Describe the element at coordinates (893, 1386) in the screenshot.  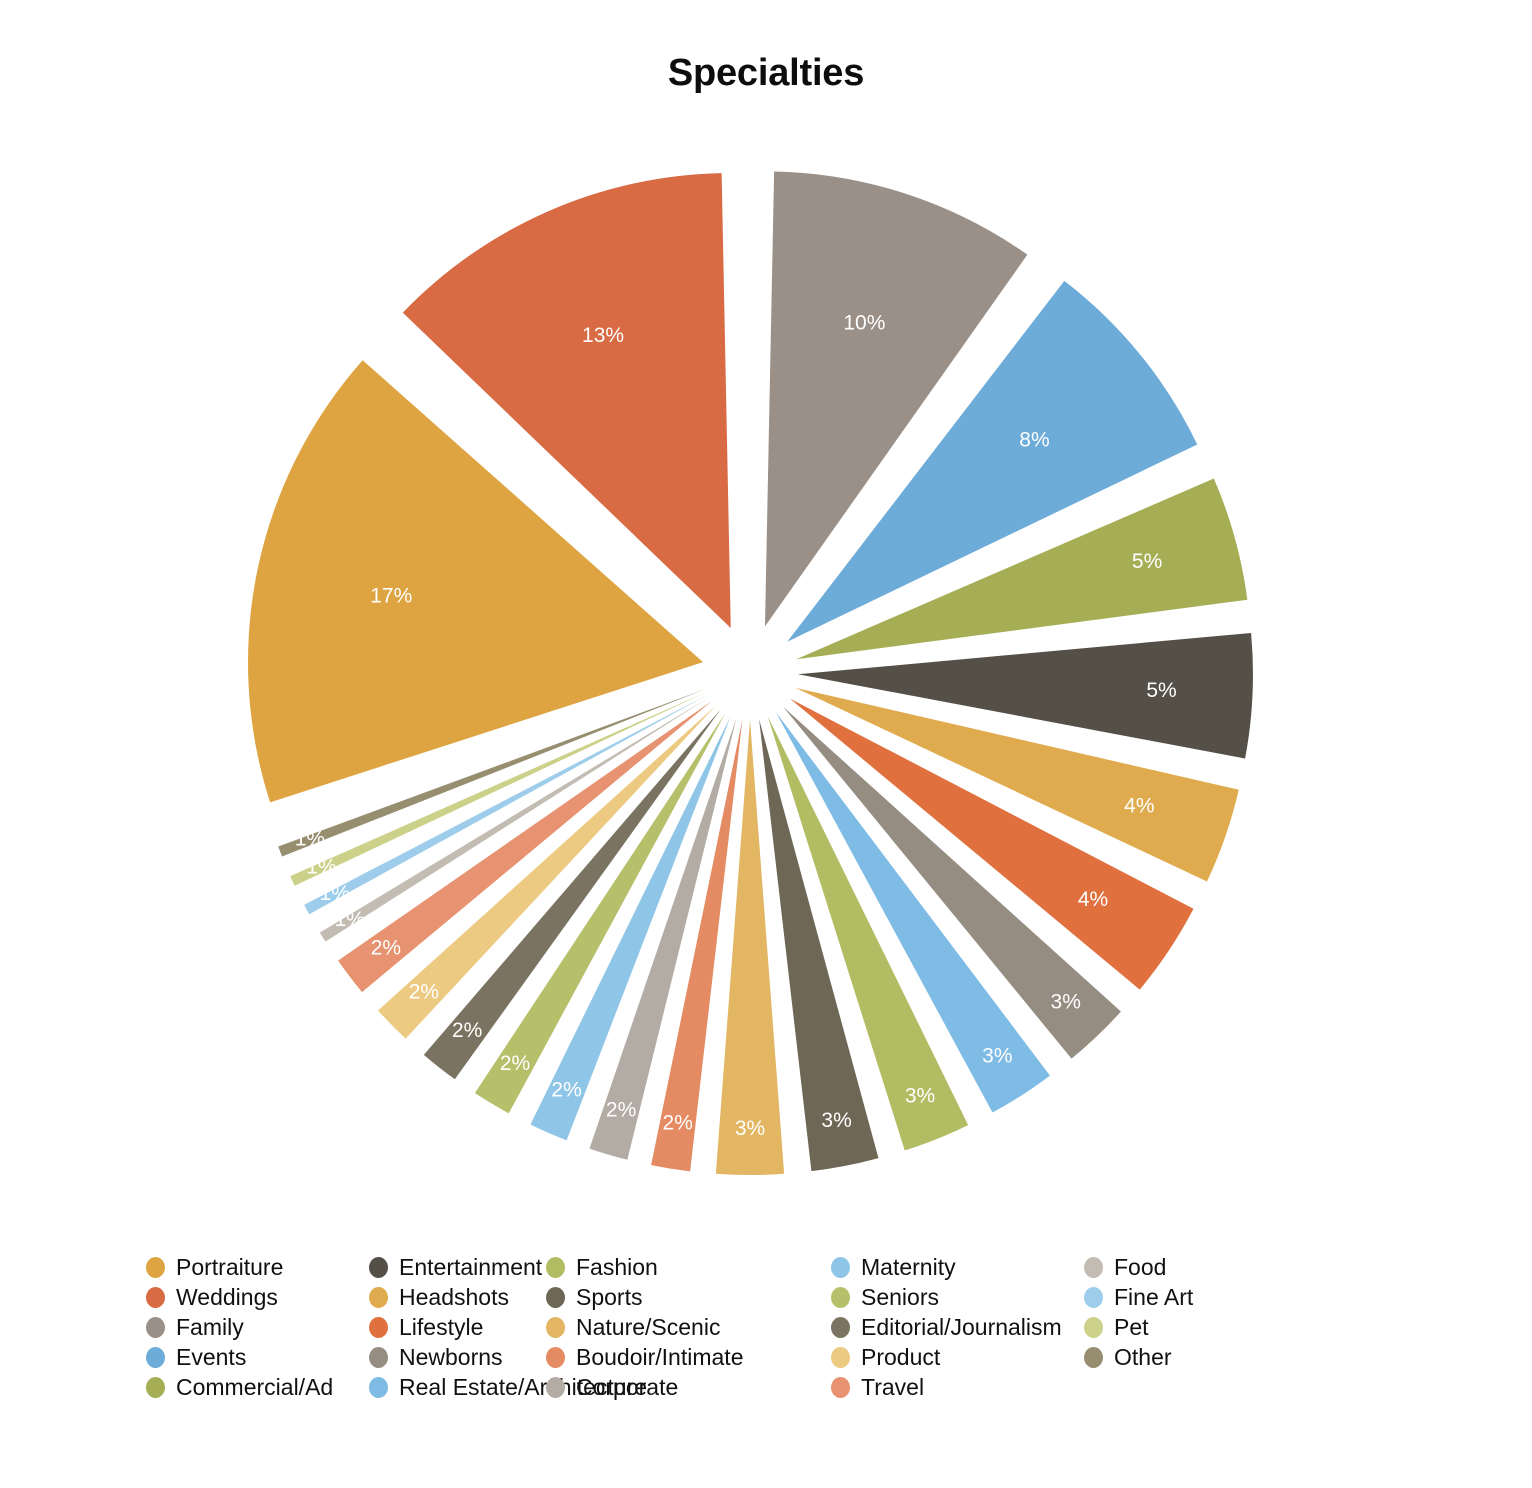
I see `legend-item-label: Travel` at that location.